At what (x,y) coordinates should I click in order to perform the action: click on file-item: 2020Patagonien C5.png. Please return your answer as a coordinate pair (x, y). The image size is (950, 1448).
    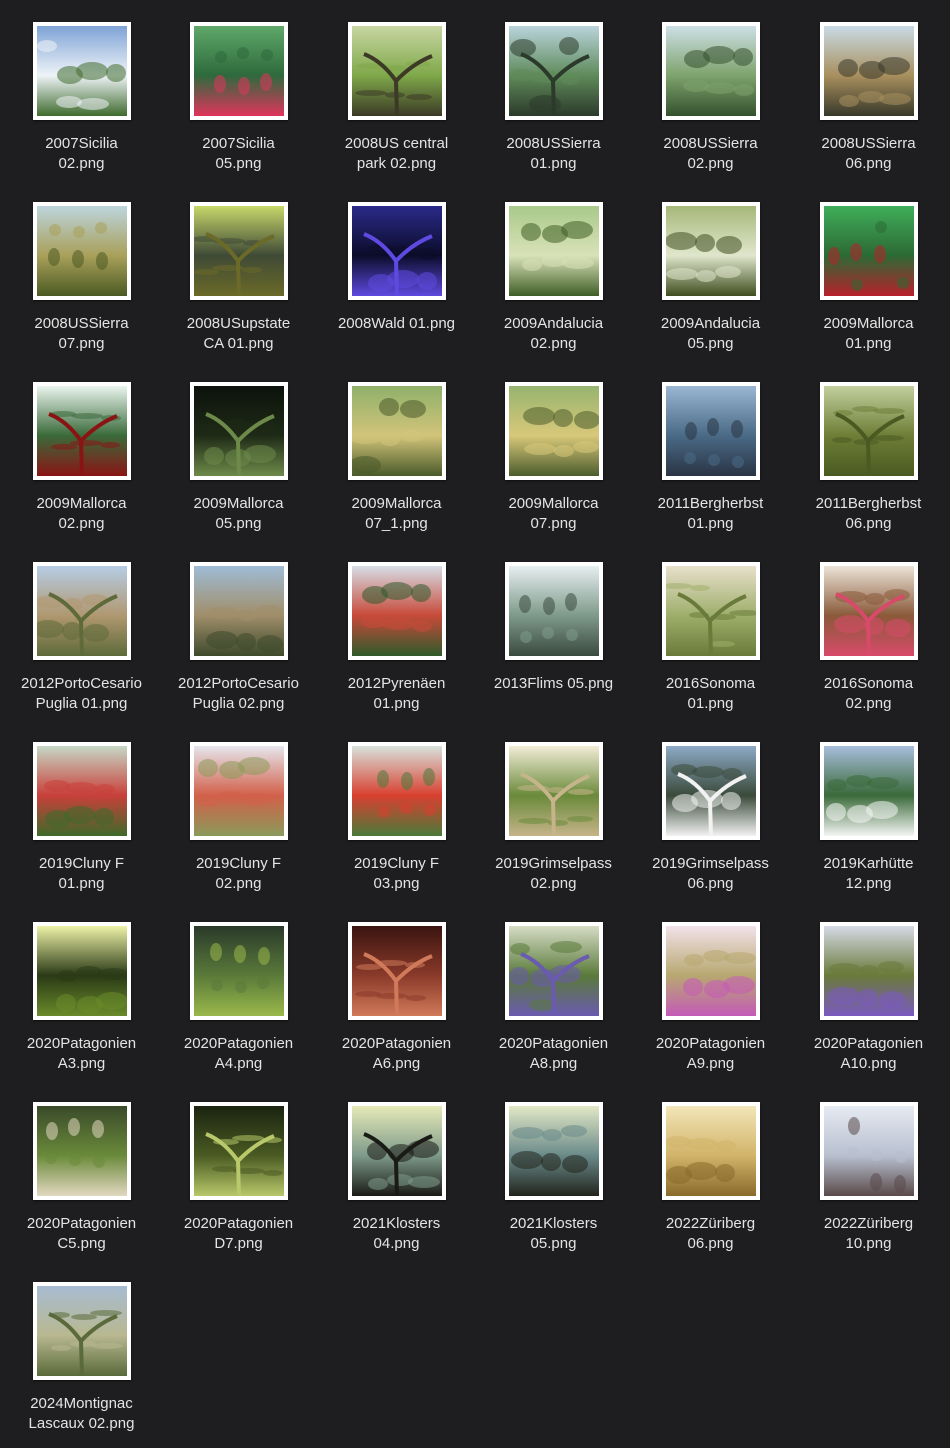
    Looking at the image, I should click on (81, 1170).